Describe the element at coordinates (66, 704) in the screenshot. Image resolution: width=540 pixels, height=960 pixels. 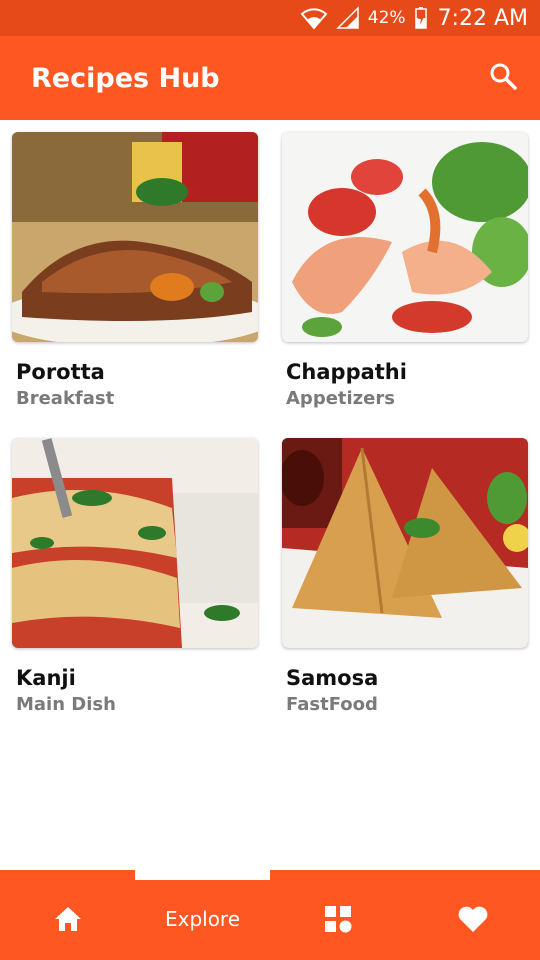
I see `recipe-category: Main Dish` at that location.